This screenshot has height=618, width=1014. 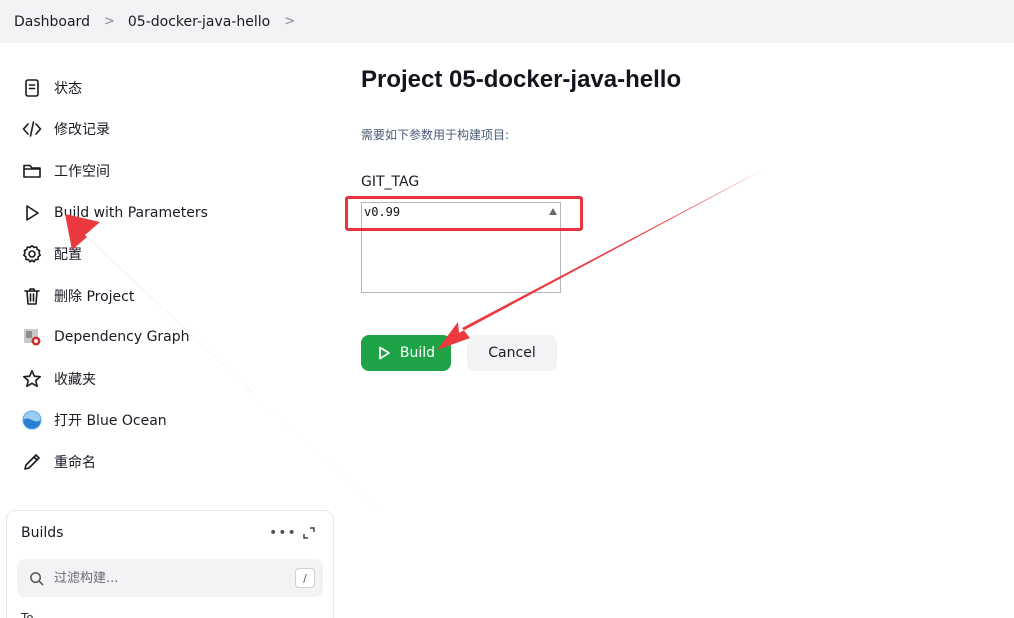 I want to click on trash-icon, so click(x=32, y=296).